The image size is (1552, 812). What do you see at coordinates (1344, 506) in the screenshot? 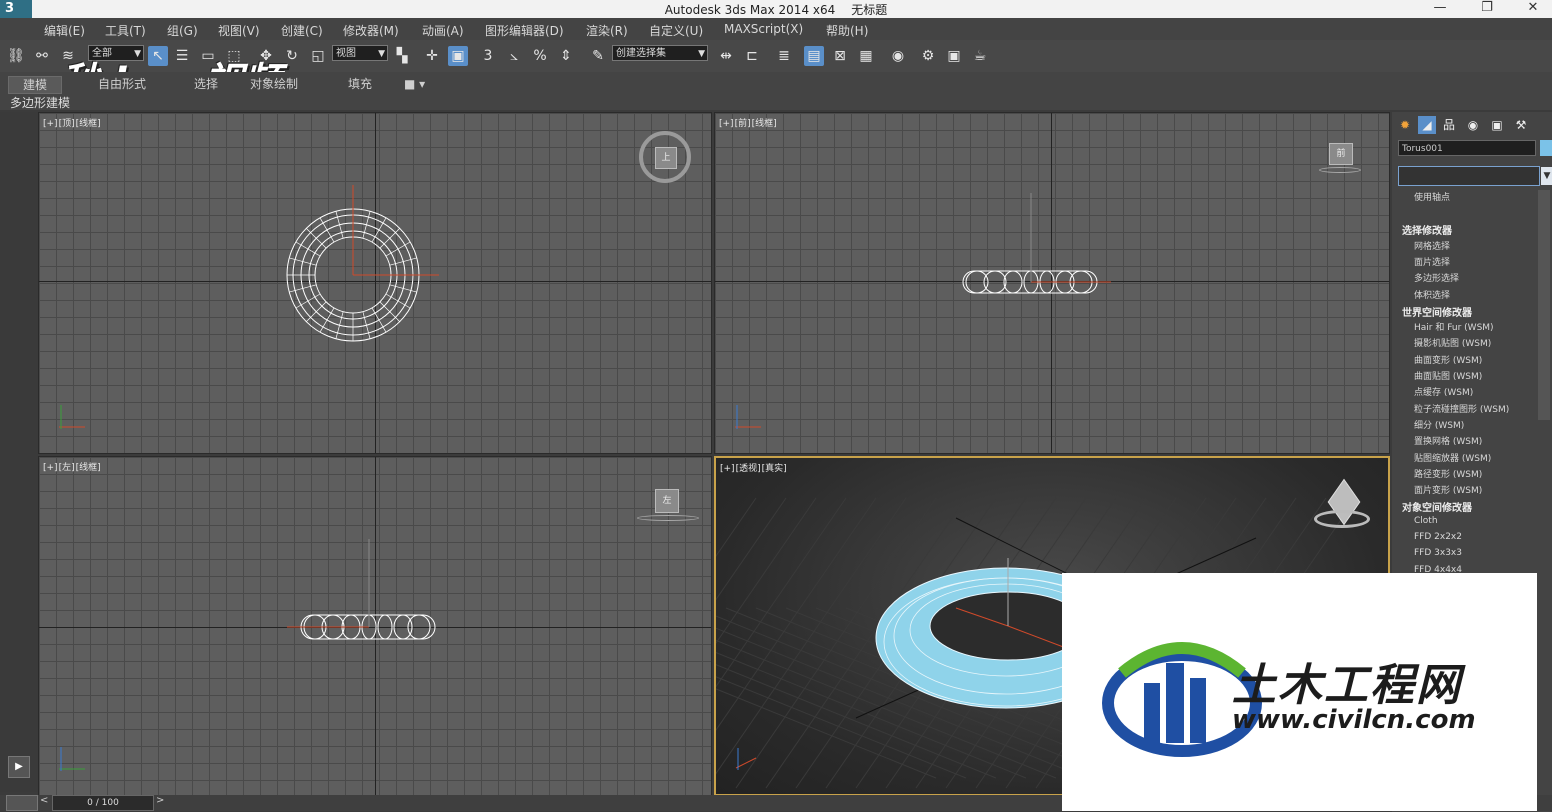
I see `viewcube` at bounding box center [1344, 506].